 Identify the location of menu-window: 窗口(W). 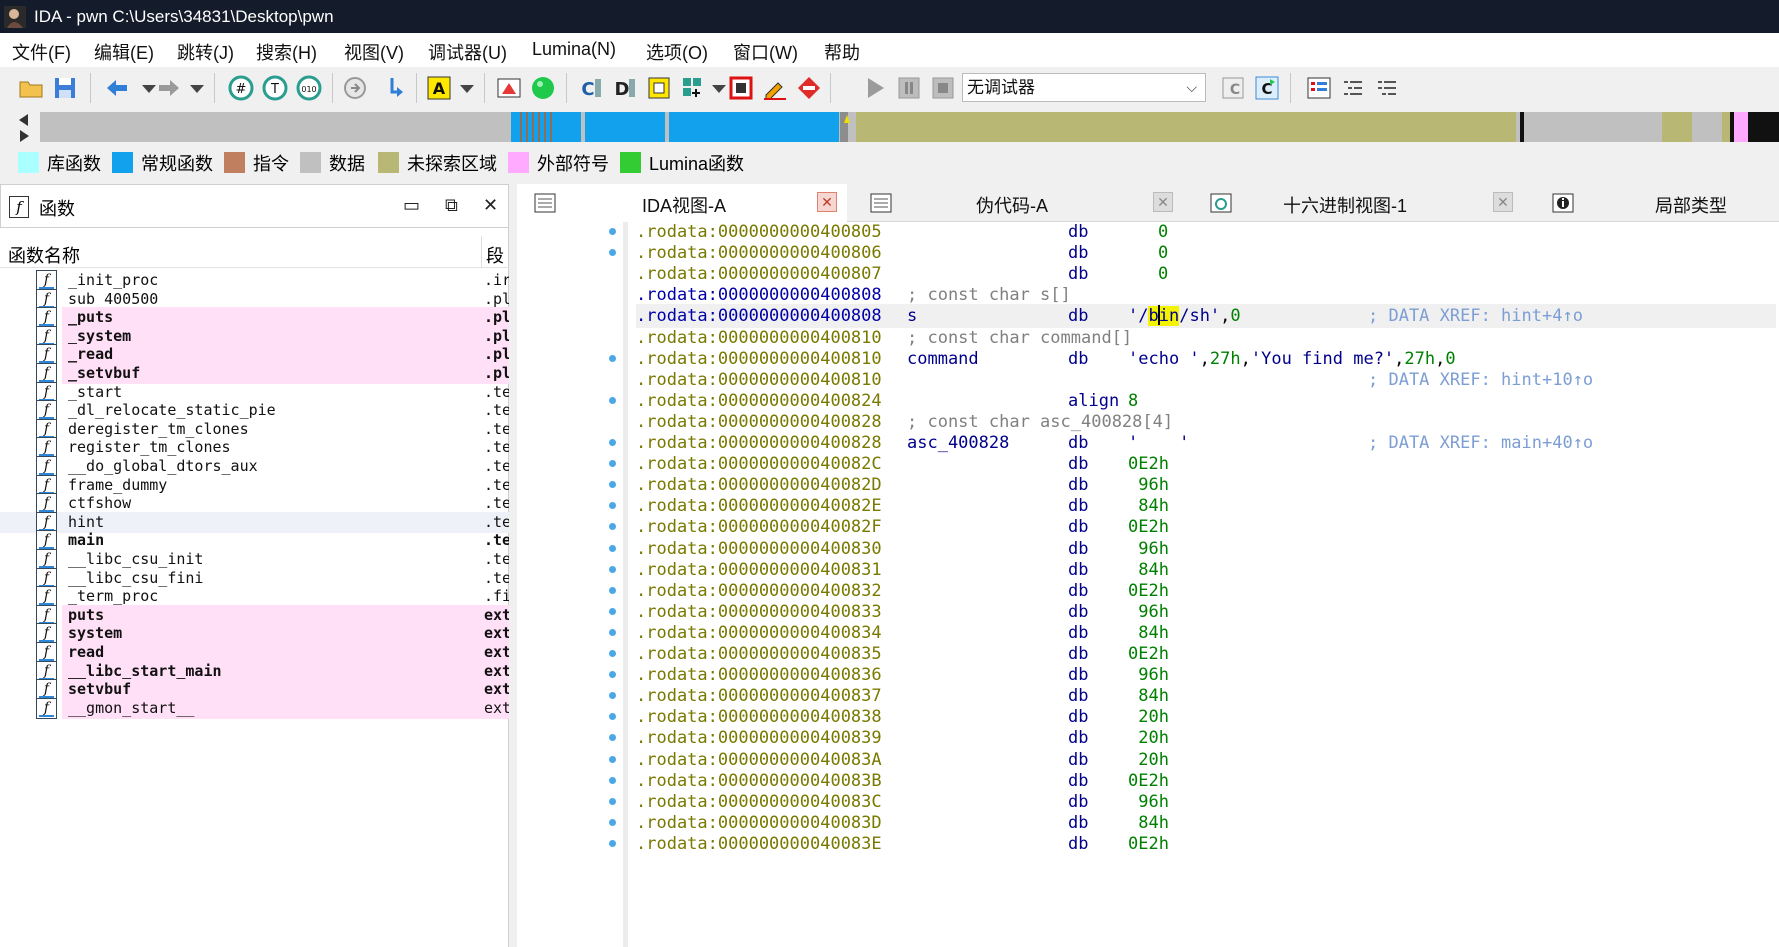
(765, 52).